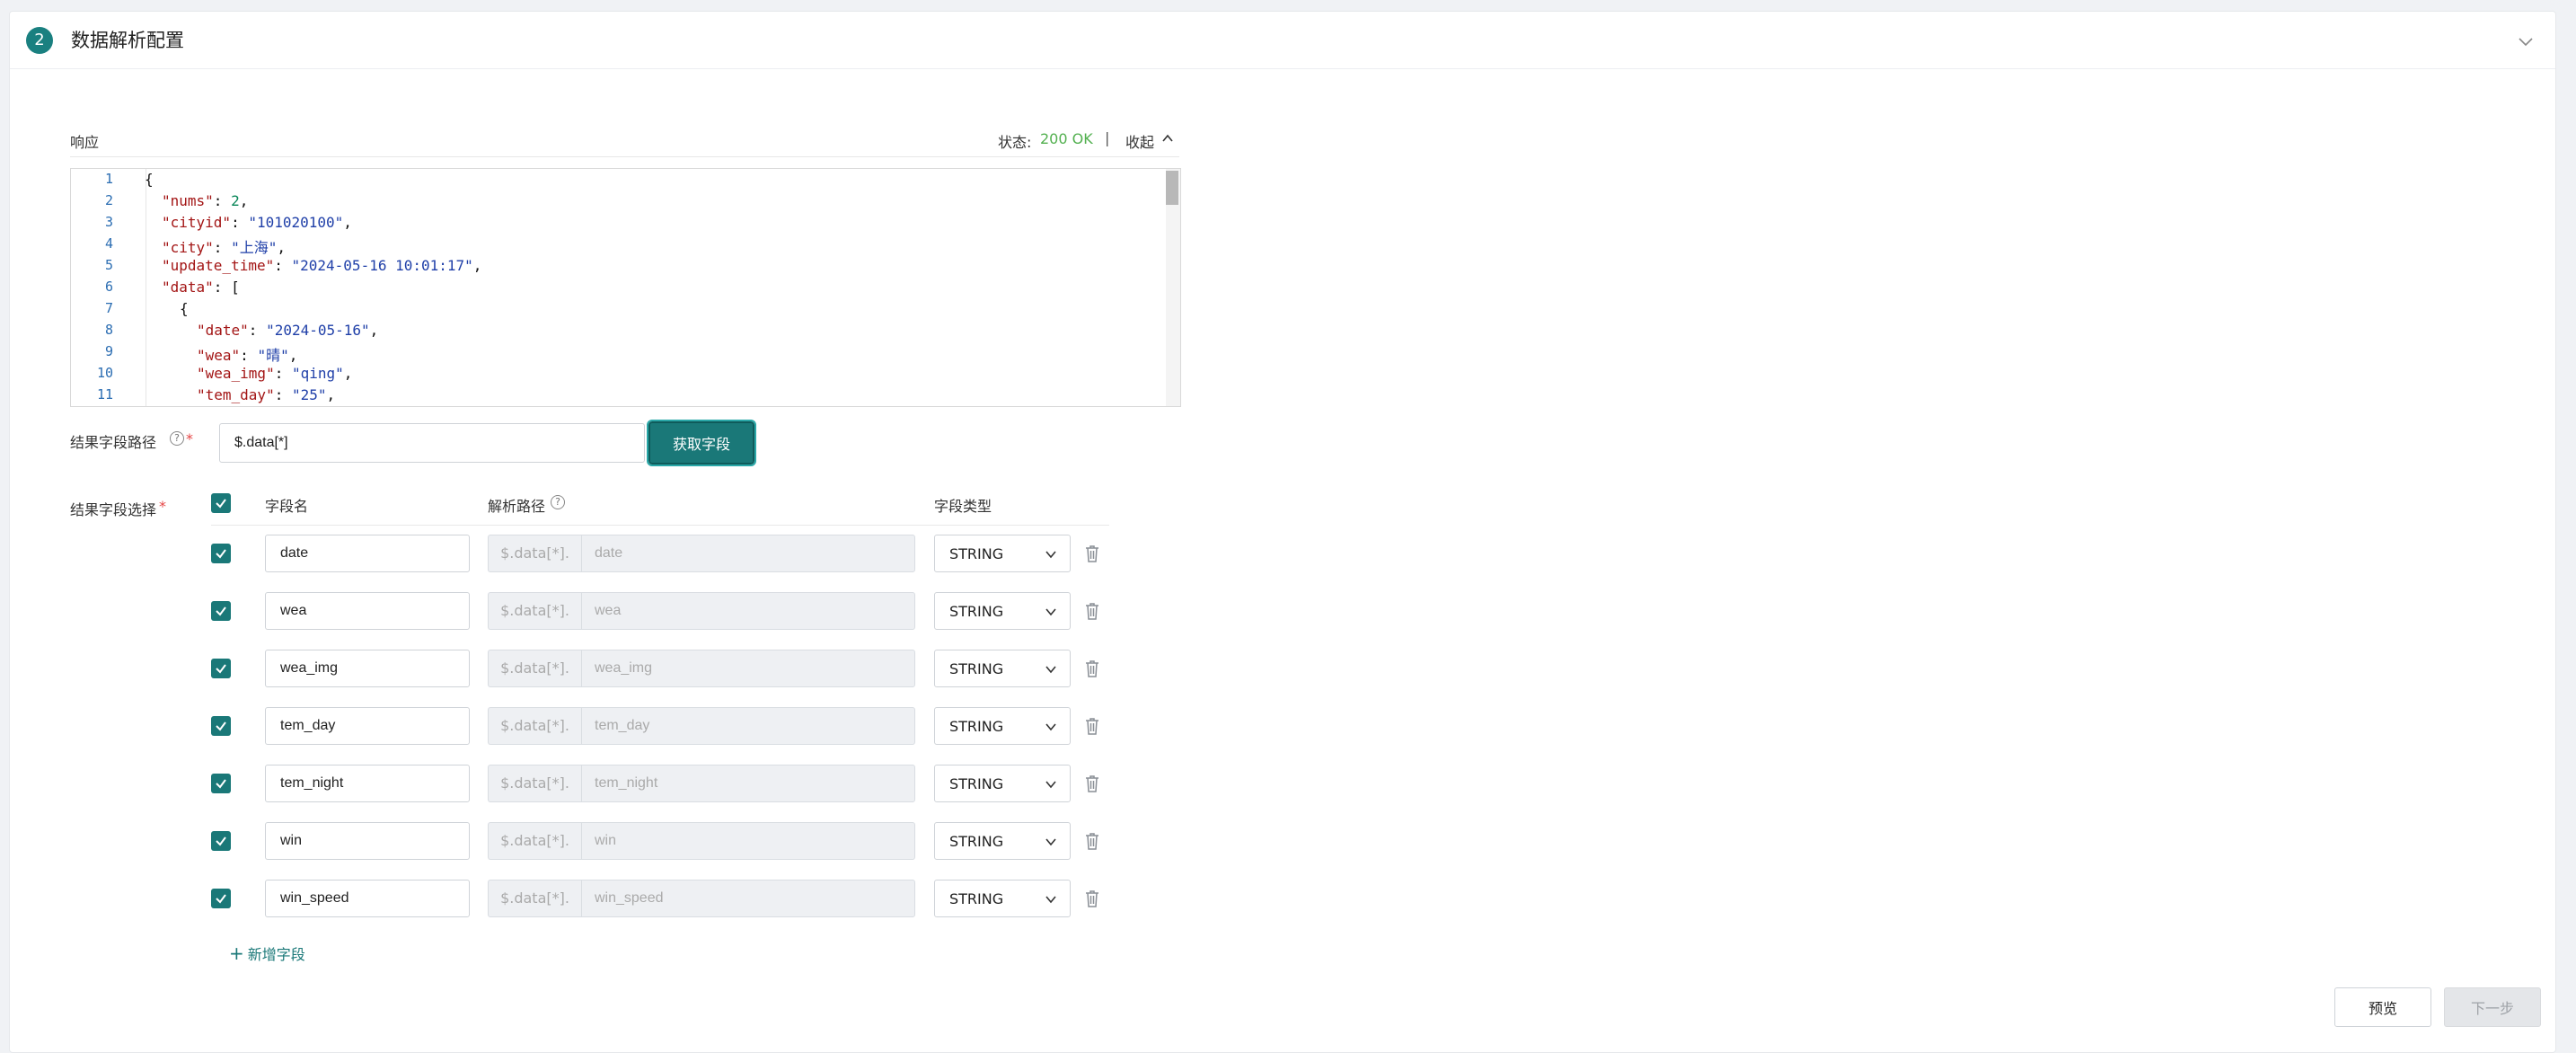 The width and height of the screenshot is (2576, 1053). What do you see at coordinates (108, 265) in the screenshot?
I see `line-number: 5` at bounding box center [108, 265].